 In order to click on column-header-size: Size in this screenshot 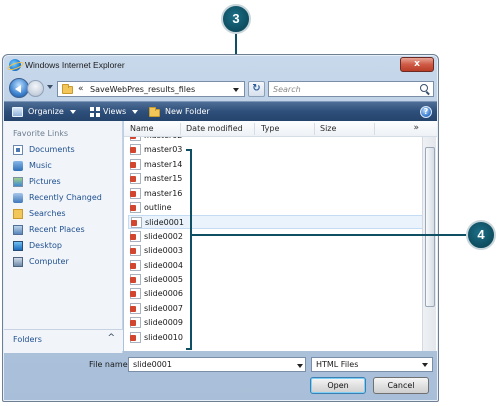, I will do `click(328, 128)`.